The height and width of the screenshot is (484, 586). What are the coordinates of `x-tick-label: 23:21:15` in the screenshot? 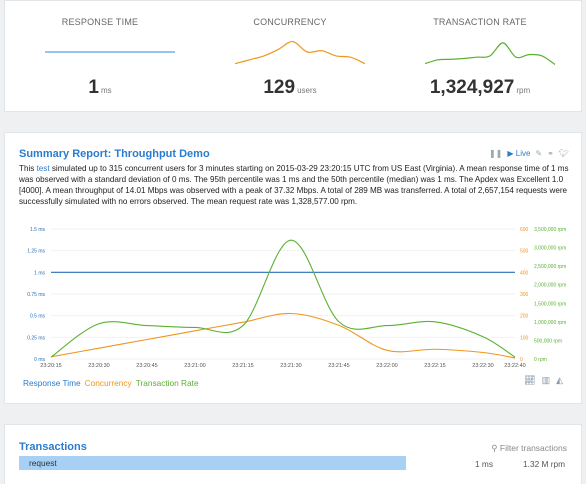 It's located at (242, 366).